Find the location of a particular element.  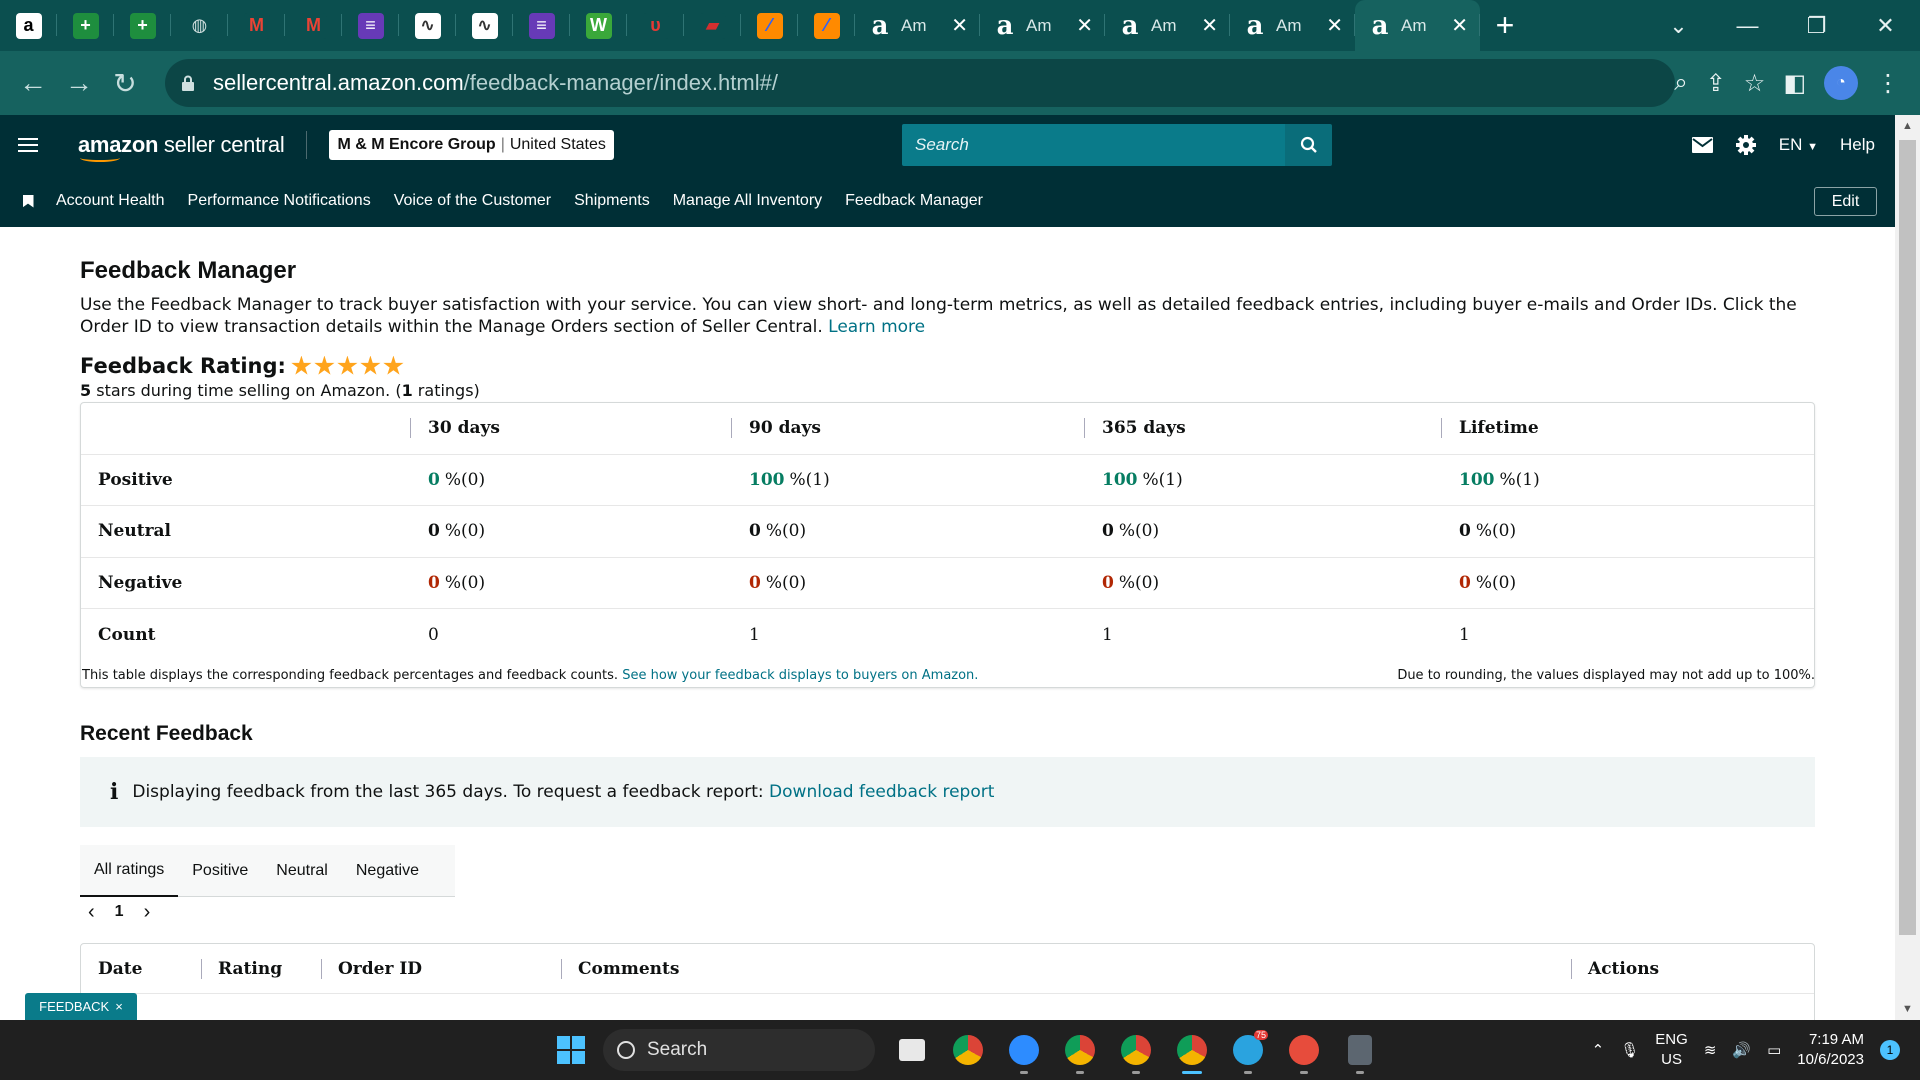

chrome-icon is located at coordinates (968, 1050).